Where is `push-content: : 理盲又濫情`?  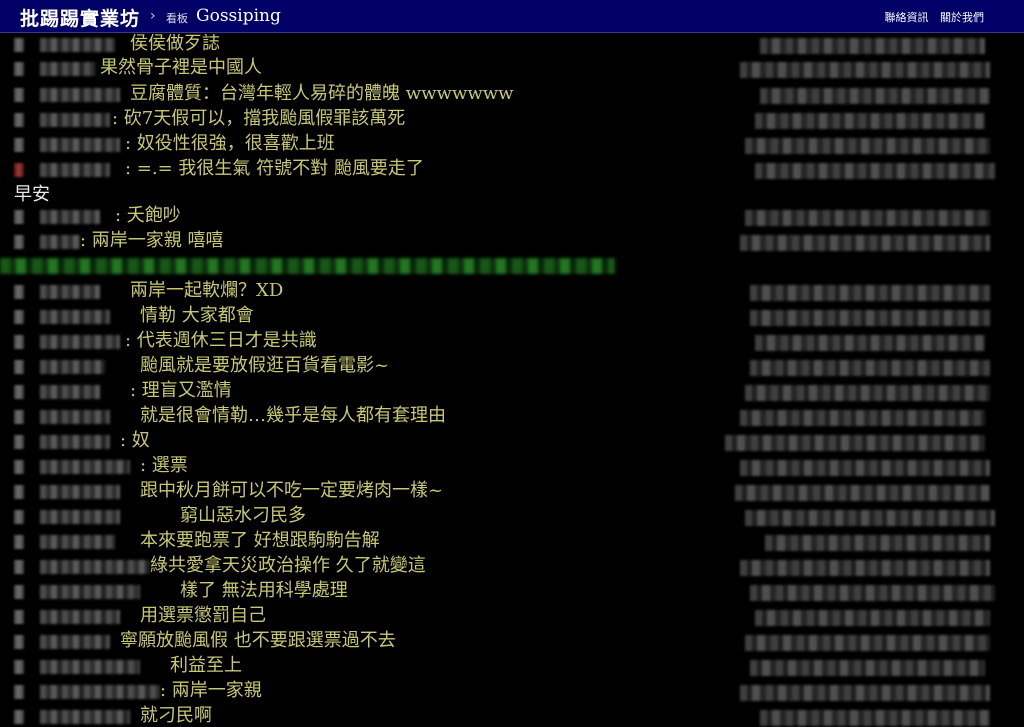 push-content: : 理盲又濫情 is located at coordinates (181, 390).